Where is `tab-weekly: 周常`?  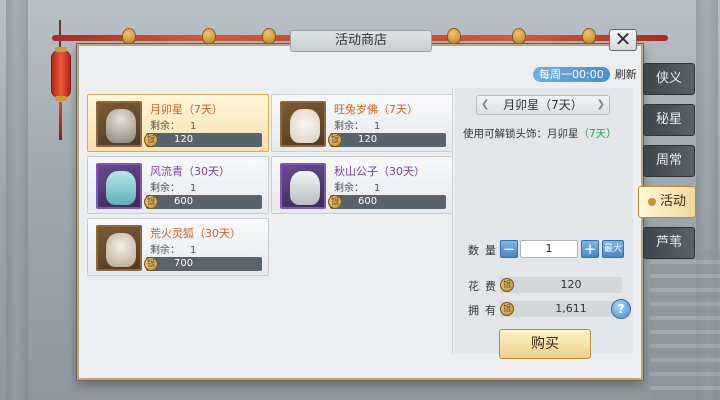 tab-weekly: 周常 is located at coordinates (669, 161).